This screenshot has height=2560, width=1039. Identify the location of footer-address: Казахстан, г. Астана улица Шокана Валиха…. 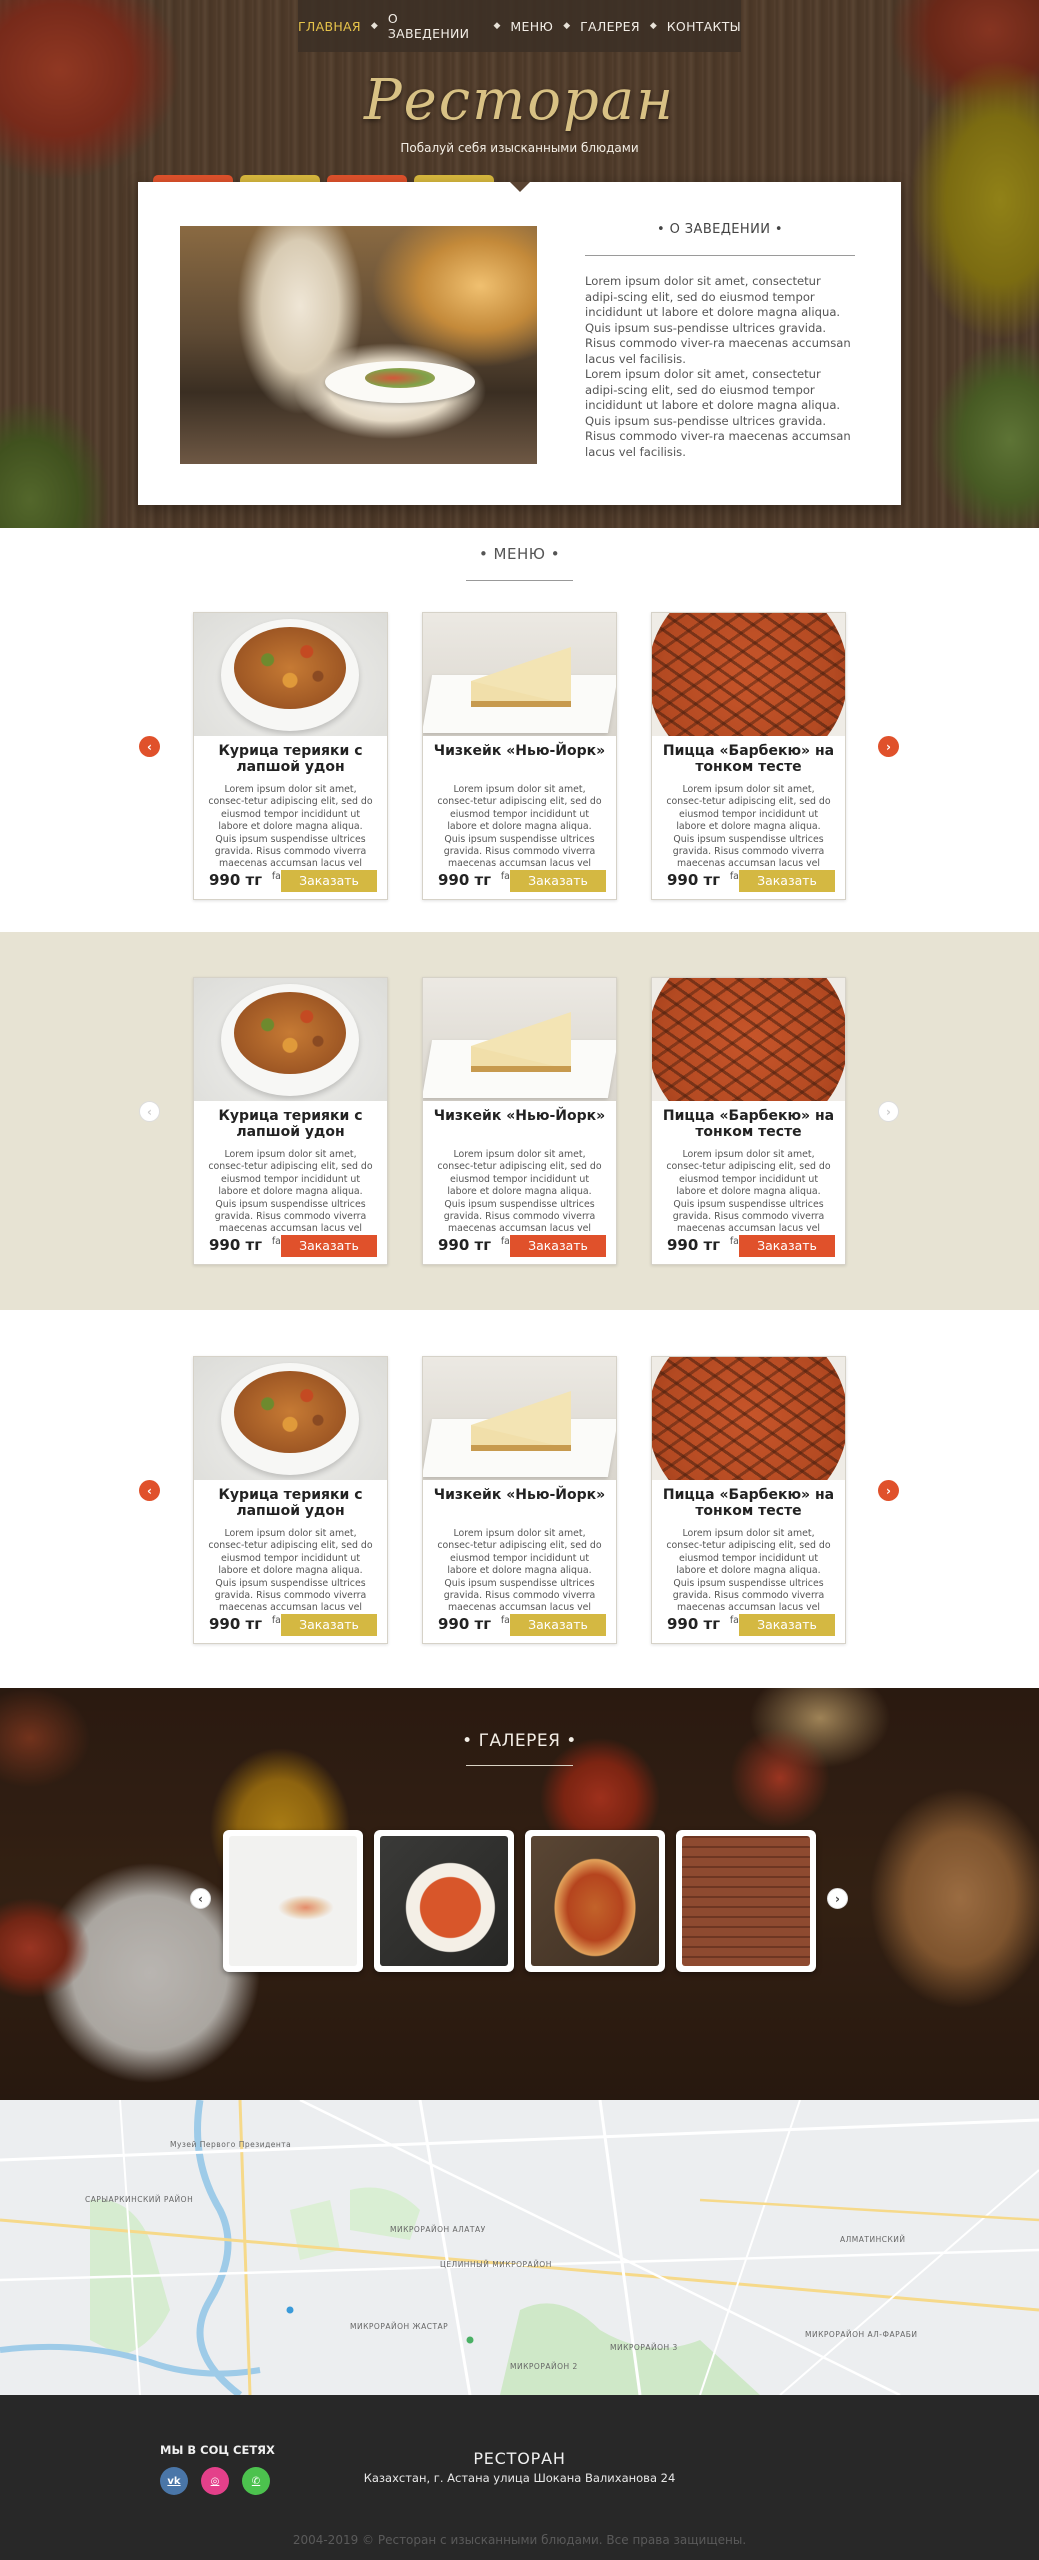
(519, 2478).